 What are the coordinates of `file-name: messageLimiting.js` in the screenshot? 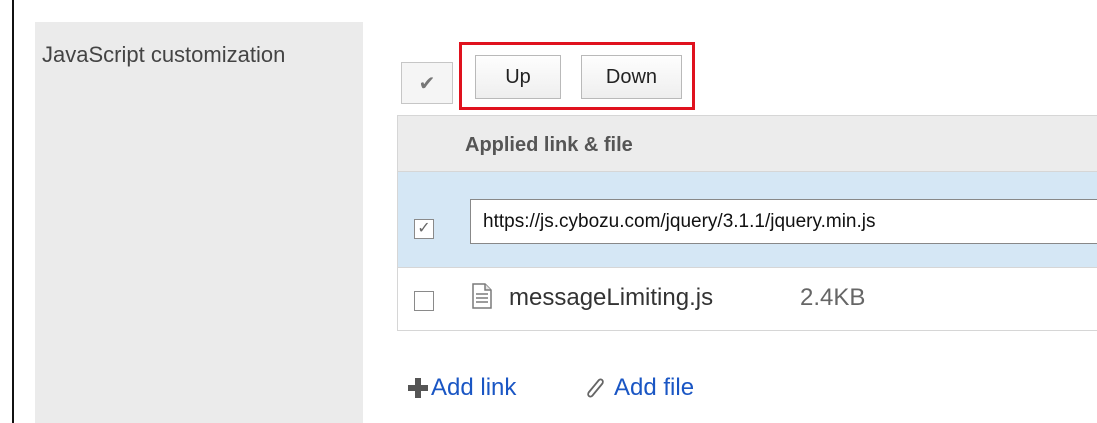 It's located at (611, 298).